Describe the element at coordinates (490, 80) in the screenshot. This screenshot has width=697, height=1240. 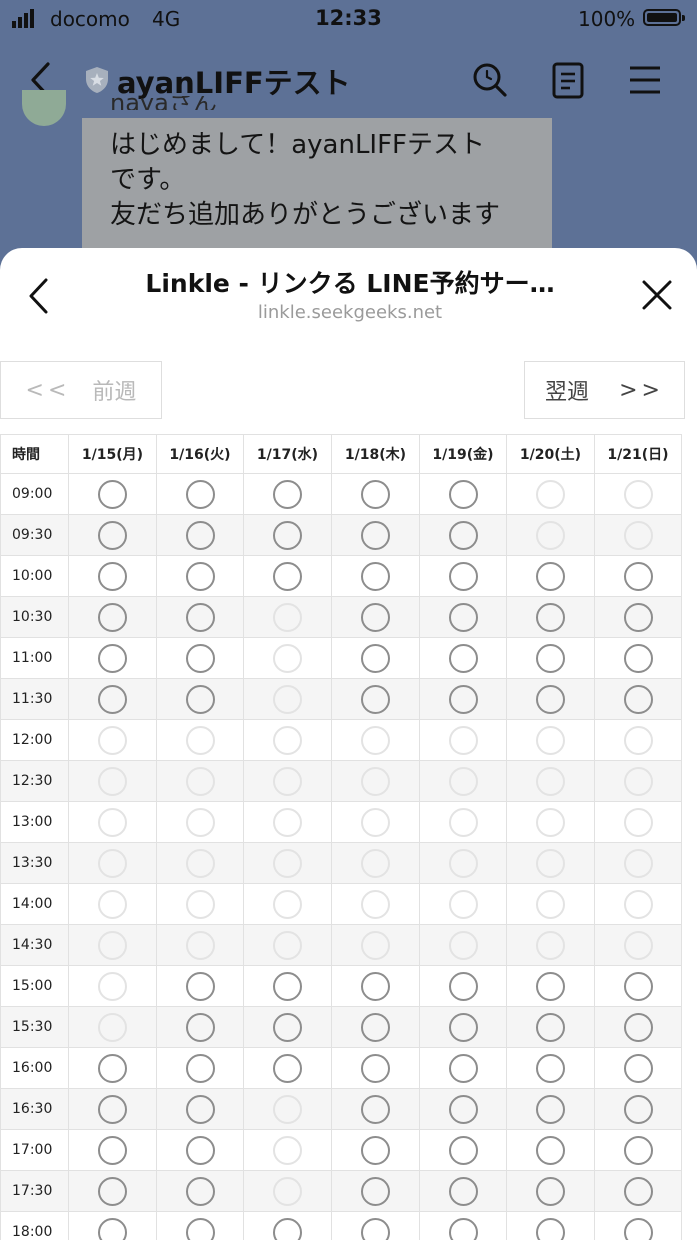
I see `search-icon` at that location.